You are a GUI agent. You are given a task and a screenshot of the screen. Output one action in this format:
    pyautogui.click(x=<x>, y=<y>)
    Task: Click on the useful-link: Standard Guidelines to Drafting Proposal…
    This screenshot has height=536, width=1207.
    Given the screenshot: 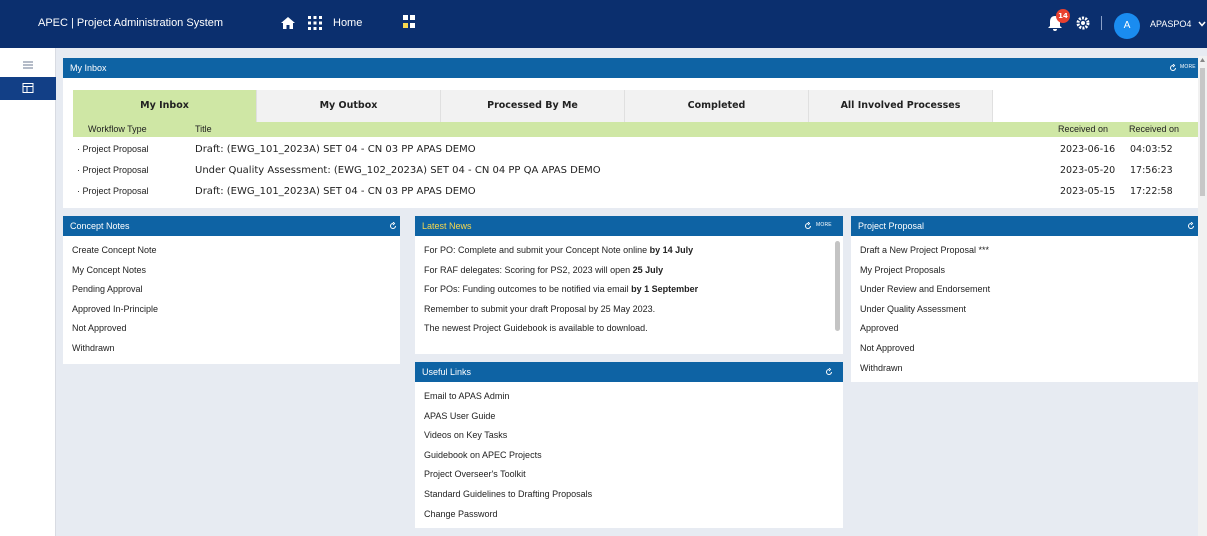 What is the action you would take?
    pyautogui.click(x=633, y=496)
    